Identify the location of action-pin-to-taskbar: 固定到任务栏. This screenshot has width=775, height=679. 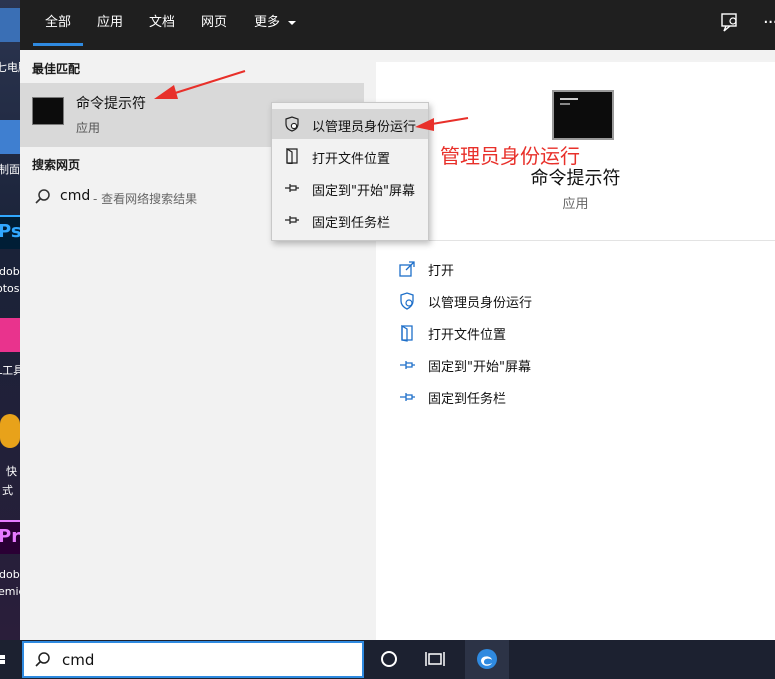
(568, 397).